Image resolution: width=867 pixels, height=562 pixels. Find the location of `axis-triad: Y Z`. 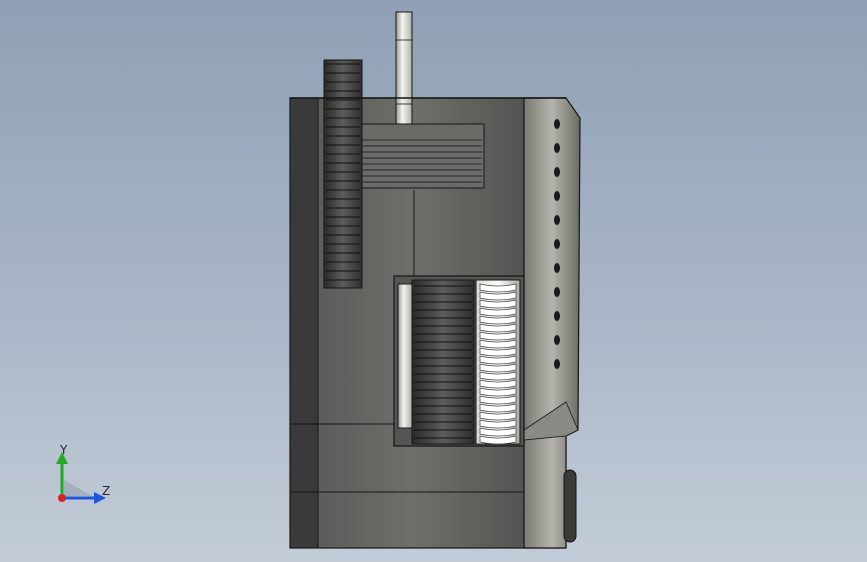

axis-triad: Y Z is located at coordinates (83, 473).